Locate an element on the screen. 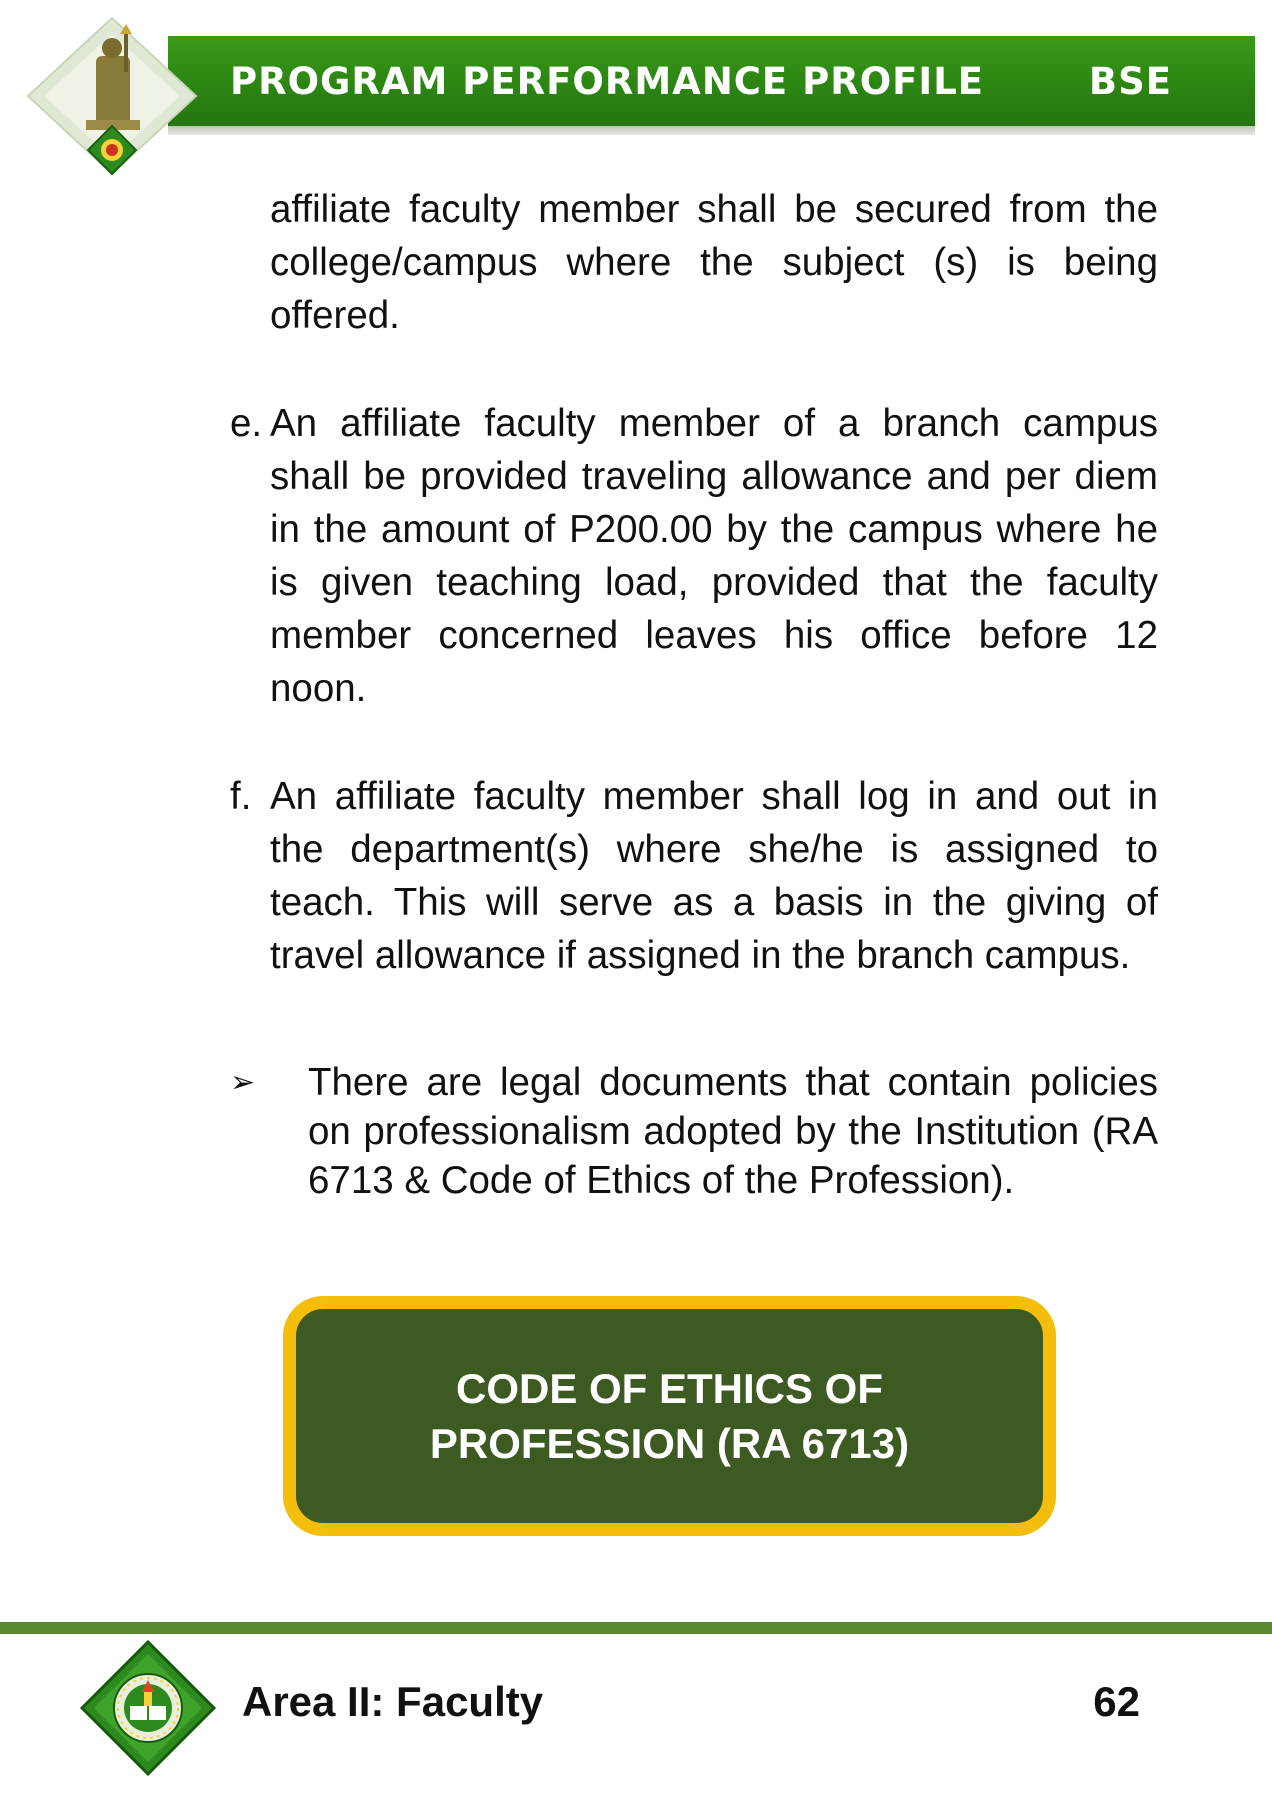  callout-line: PROFESSION (RA 6713) is located at coordinates (669, 1443).